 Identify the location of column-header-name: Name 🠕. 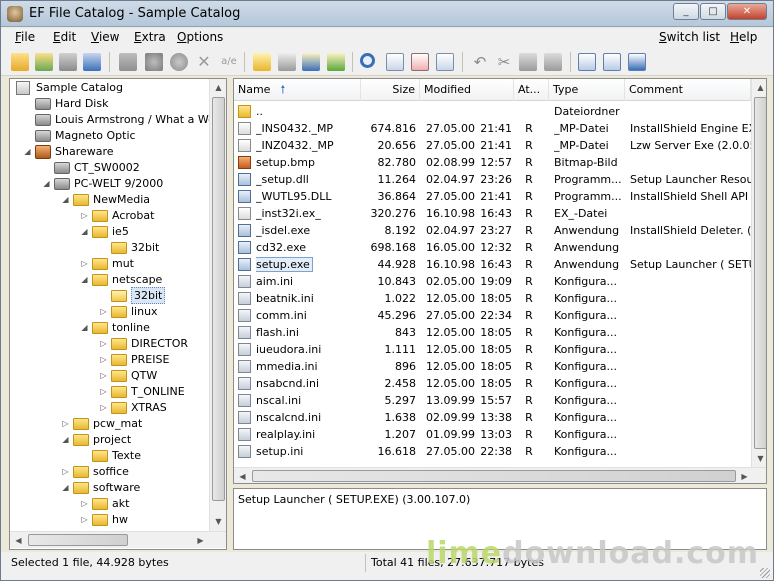
(297, 90).